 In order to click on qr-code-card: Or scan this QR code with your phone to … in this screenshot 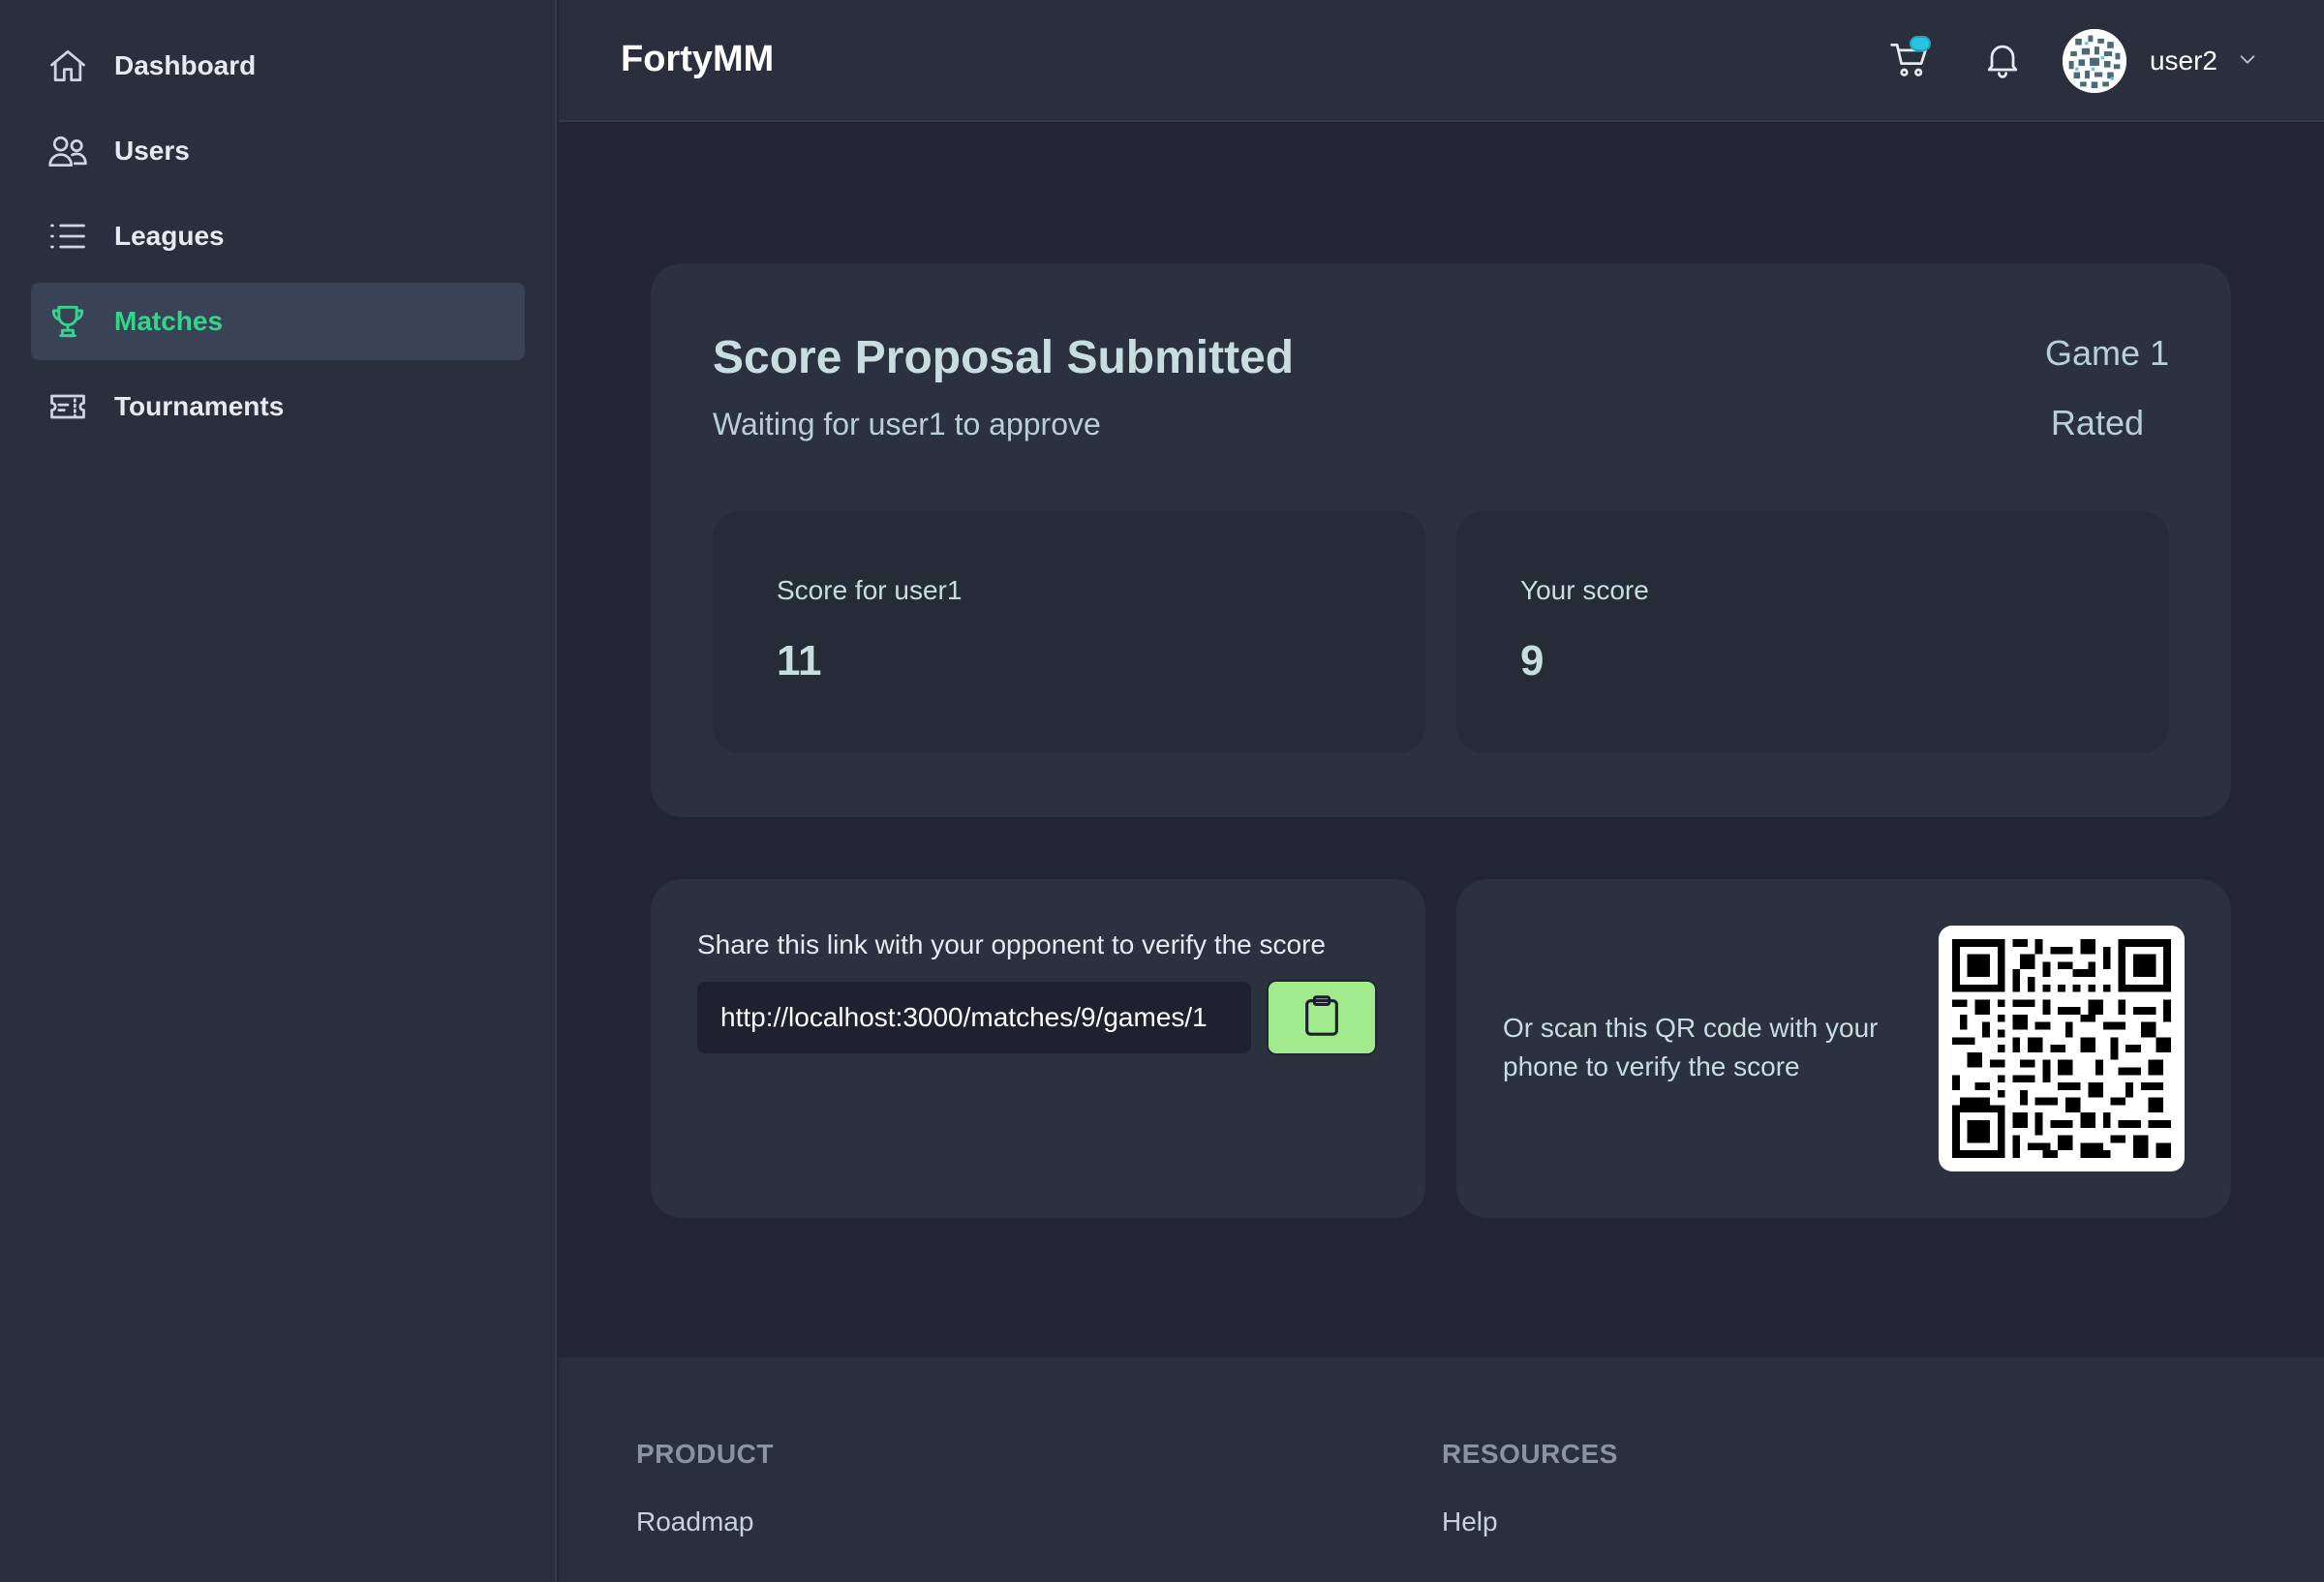, I will do `click(1844, 1048)`.